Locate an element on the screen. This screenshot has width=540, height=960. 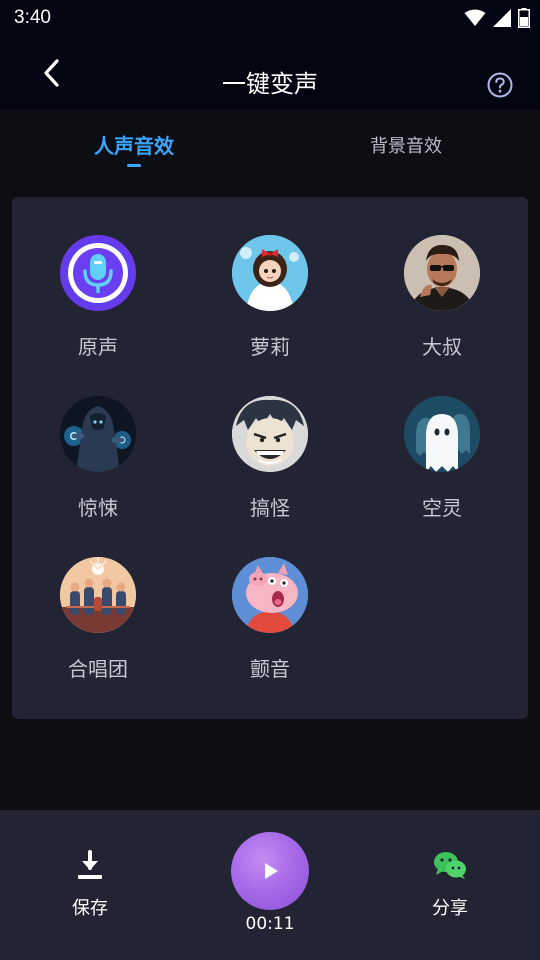
effect-ethereal: 空灵 is located at coordinates (442, 466).